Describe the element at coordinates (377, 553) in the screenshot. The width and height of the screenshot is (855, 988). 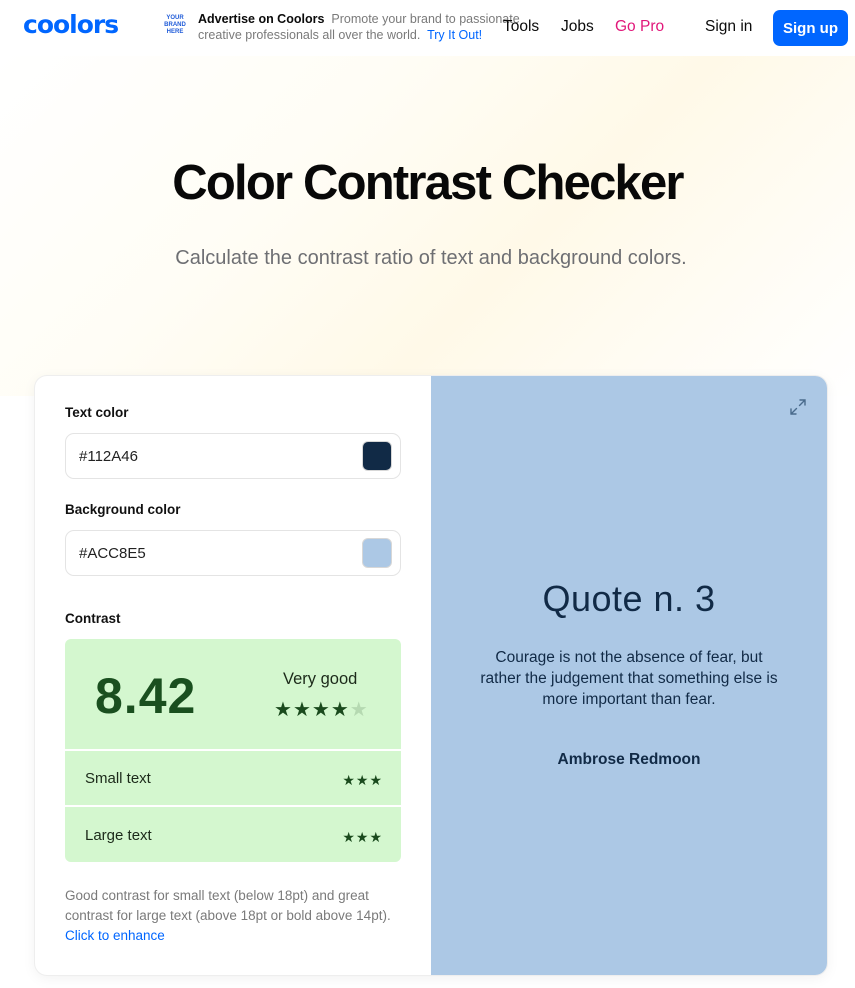
I see `background-color-swatch` at that location.